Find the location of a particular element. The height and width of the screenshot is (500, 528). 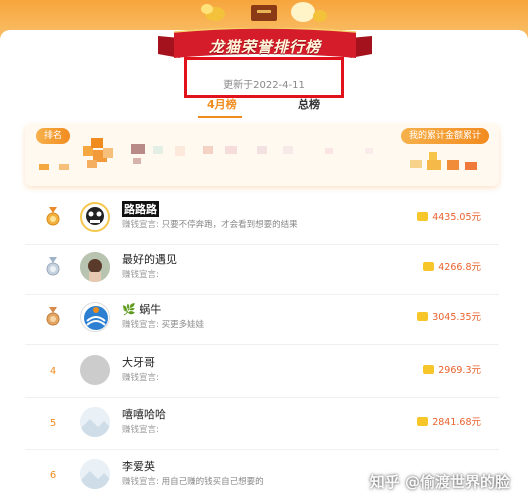

silver-medal-icon is located at coordinates (53, 266).